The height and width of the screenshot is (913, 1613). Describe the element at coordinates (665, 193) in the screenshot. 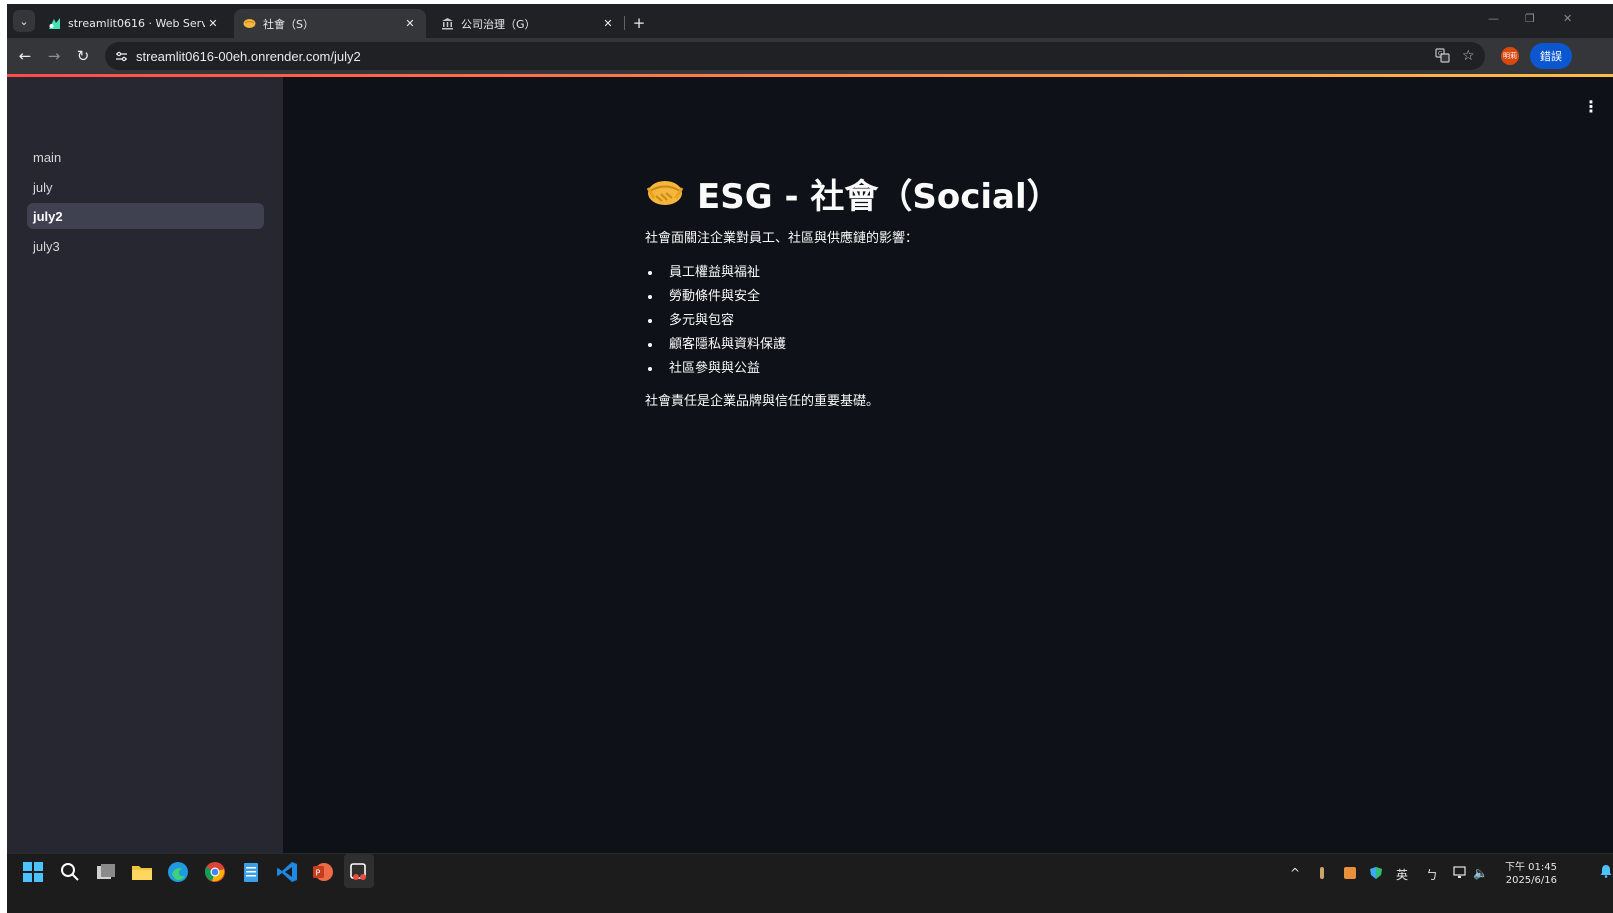

I see `handshake-icon` at that location.